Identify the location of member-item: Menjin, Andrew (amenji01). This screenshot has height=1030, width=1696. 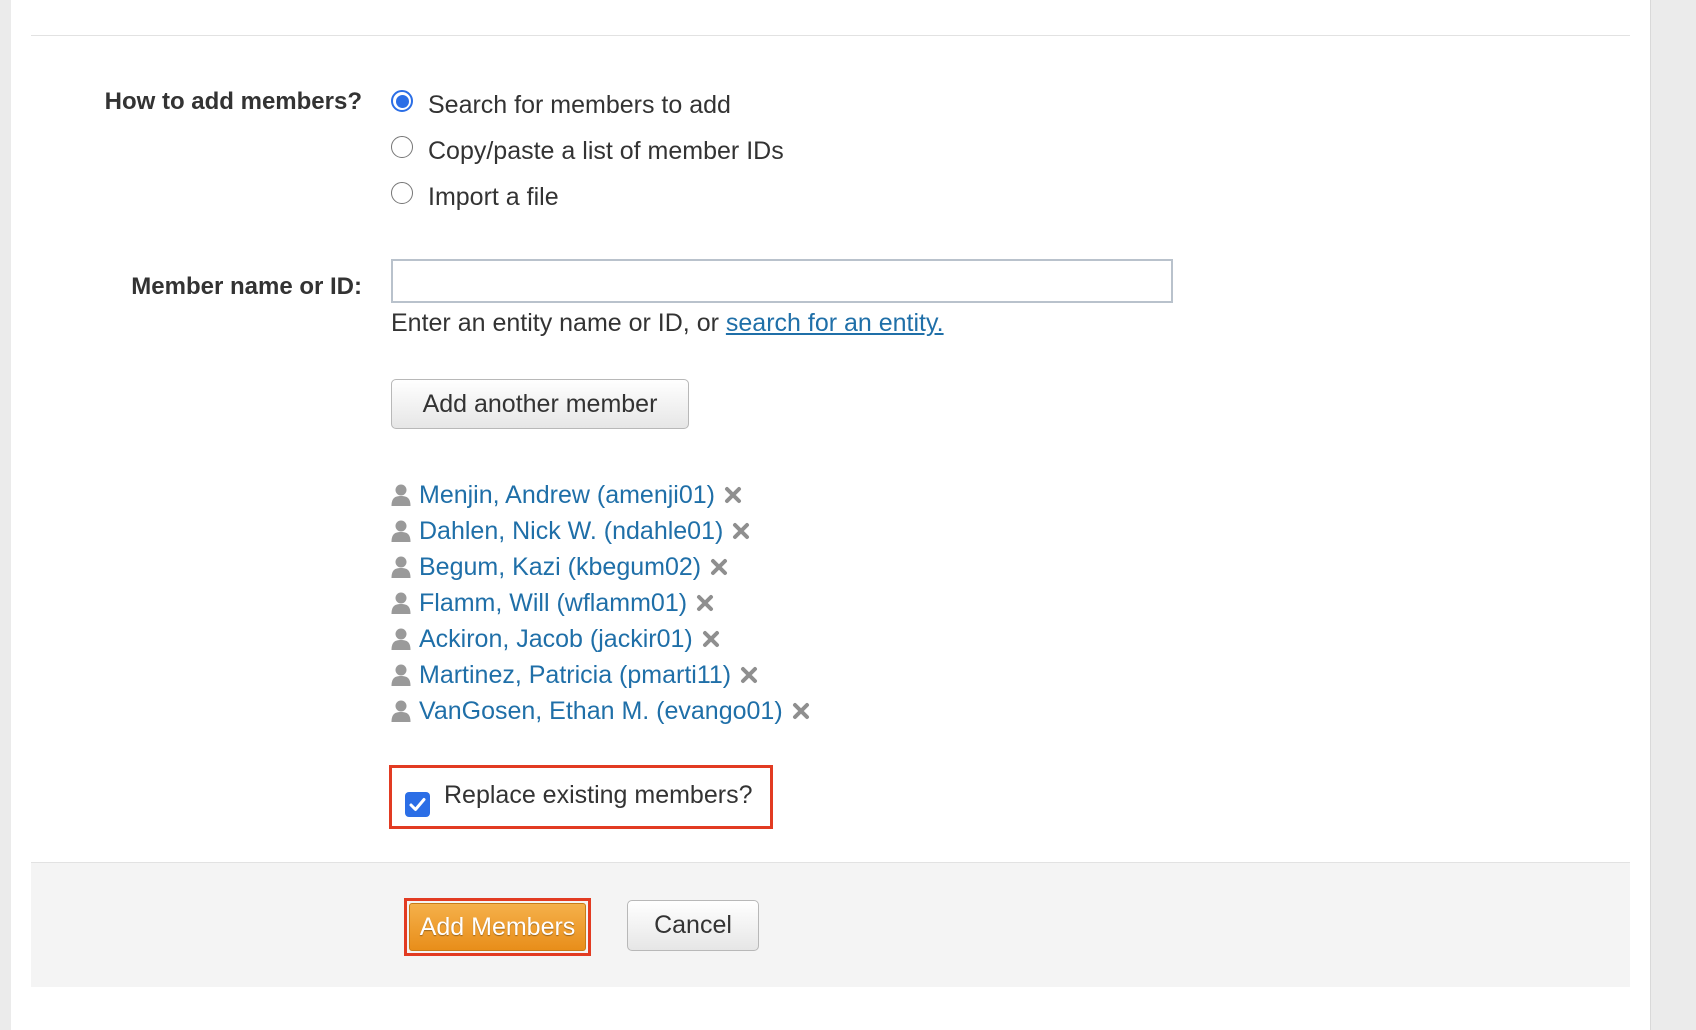
(600, 495).